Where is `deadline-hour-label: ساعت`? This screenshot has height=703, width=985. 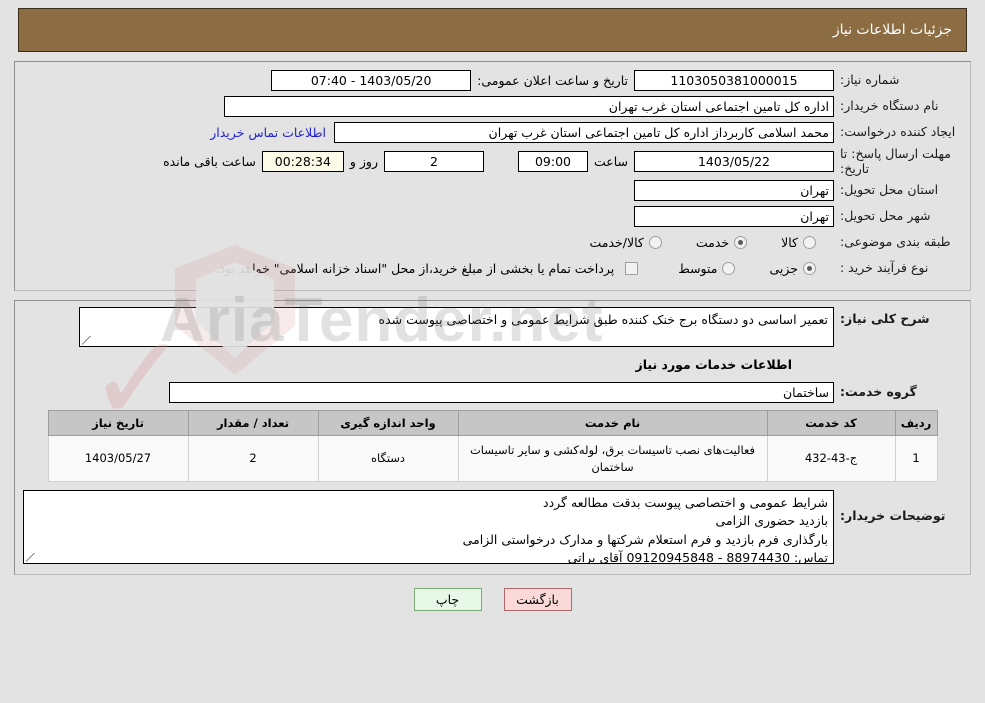
deadline-hour-label: ساعت is located at coordinates (610, 161).